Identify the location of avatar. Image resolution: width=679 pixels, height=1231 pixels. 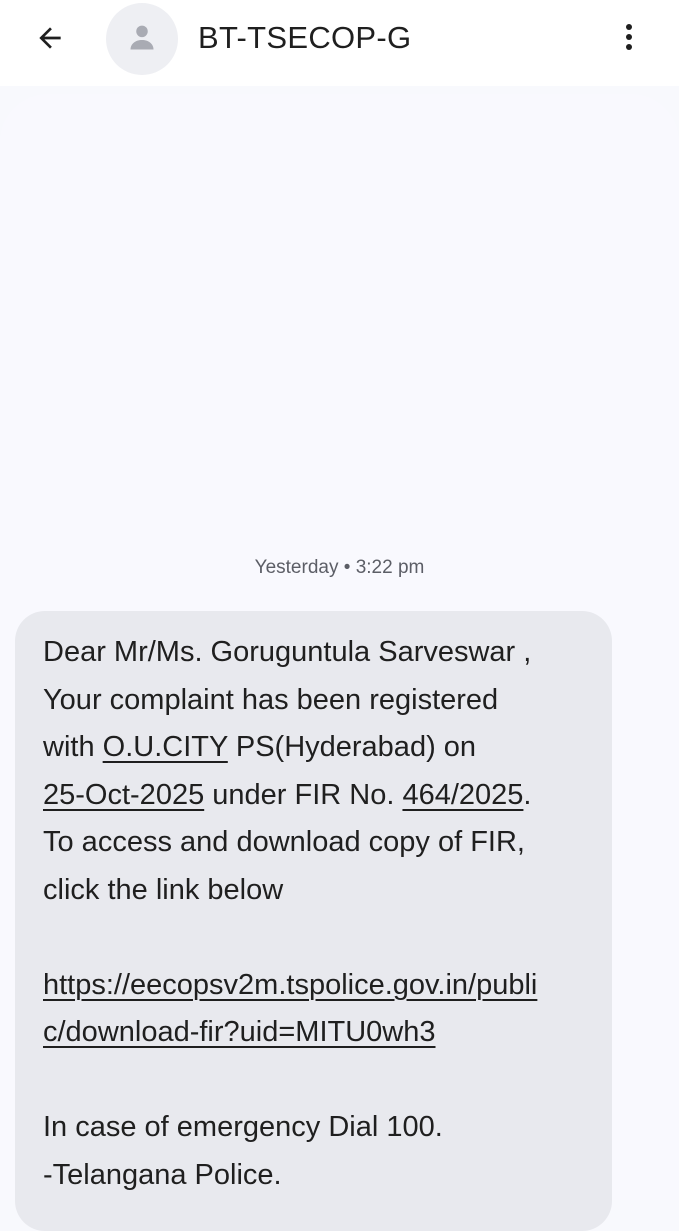
(142, 39).